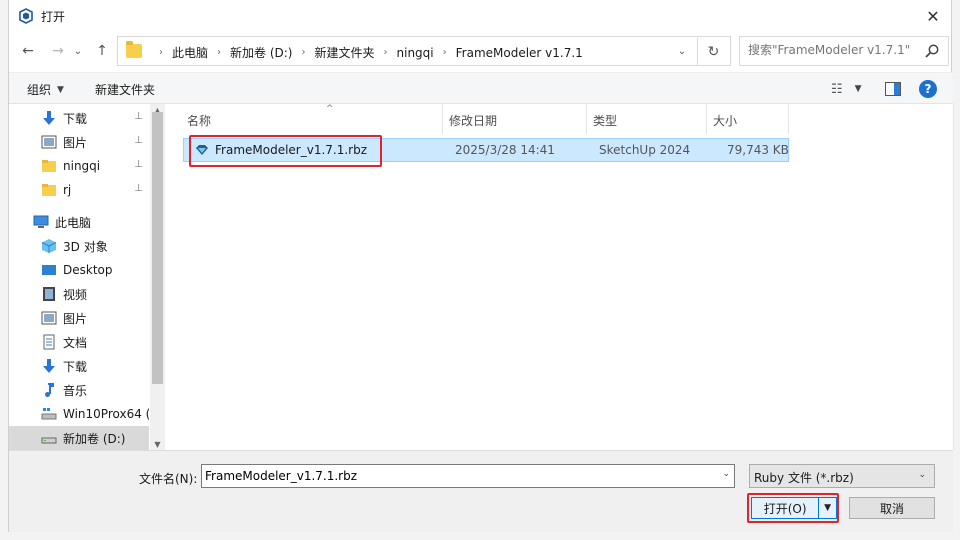  I want to click on breadcrumb-item: 新建文件夹, so click(344, 52).